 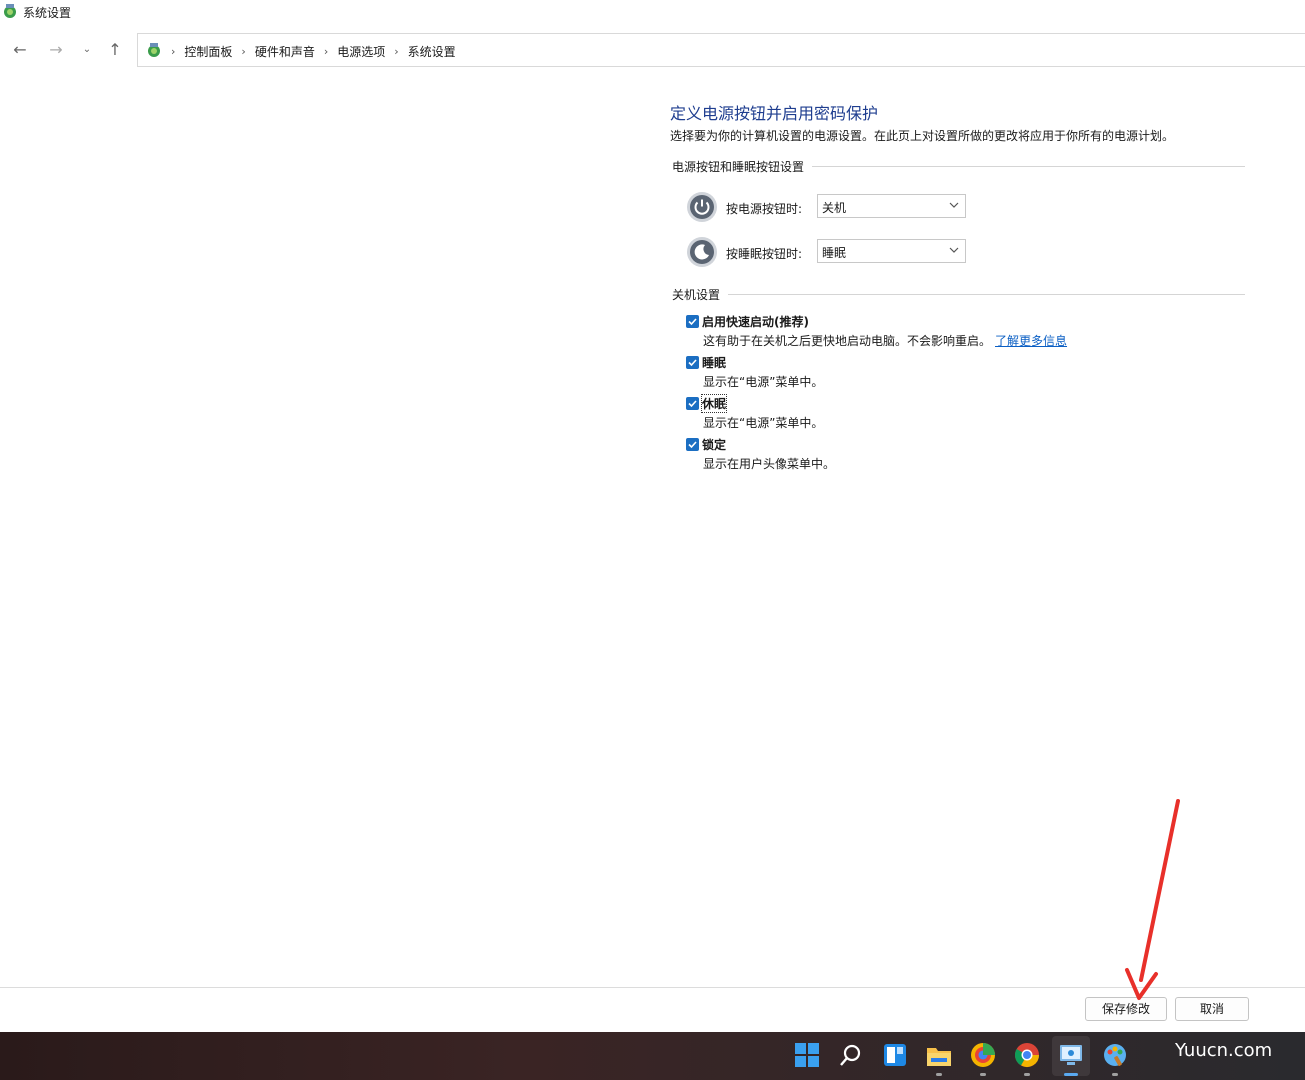 I want to click on recent-dropdown-chevron-icon: ⌄, so click(x=87, y=50).